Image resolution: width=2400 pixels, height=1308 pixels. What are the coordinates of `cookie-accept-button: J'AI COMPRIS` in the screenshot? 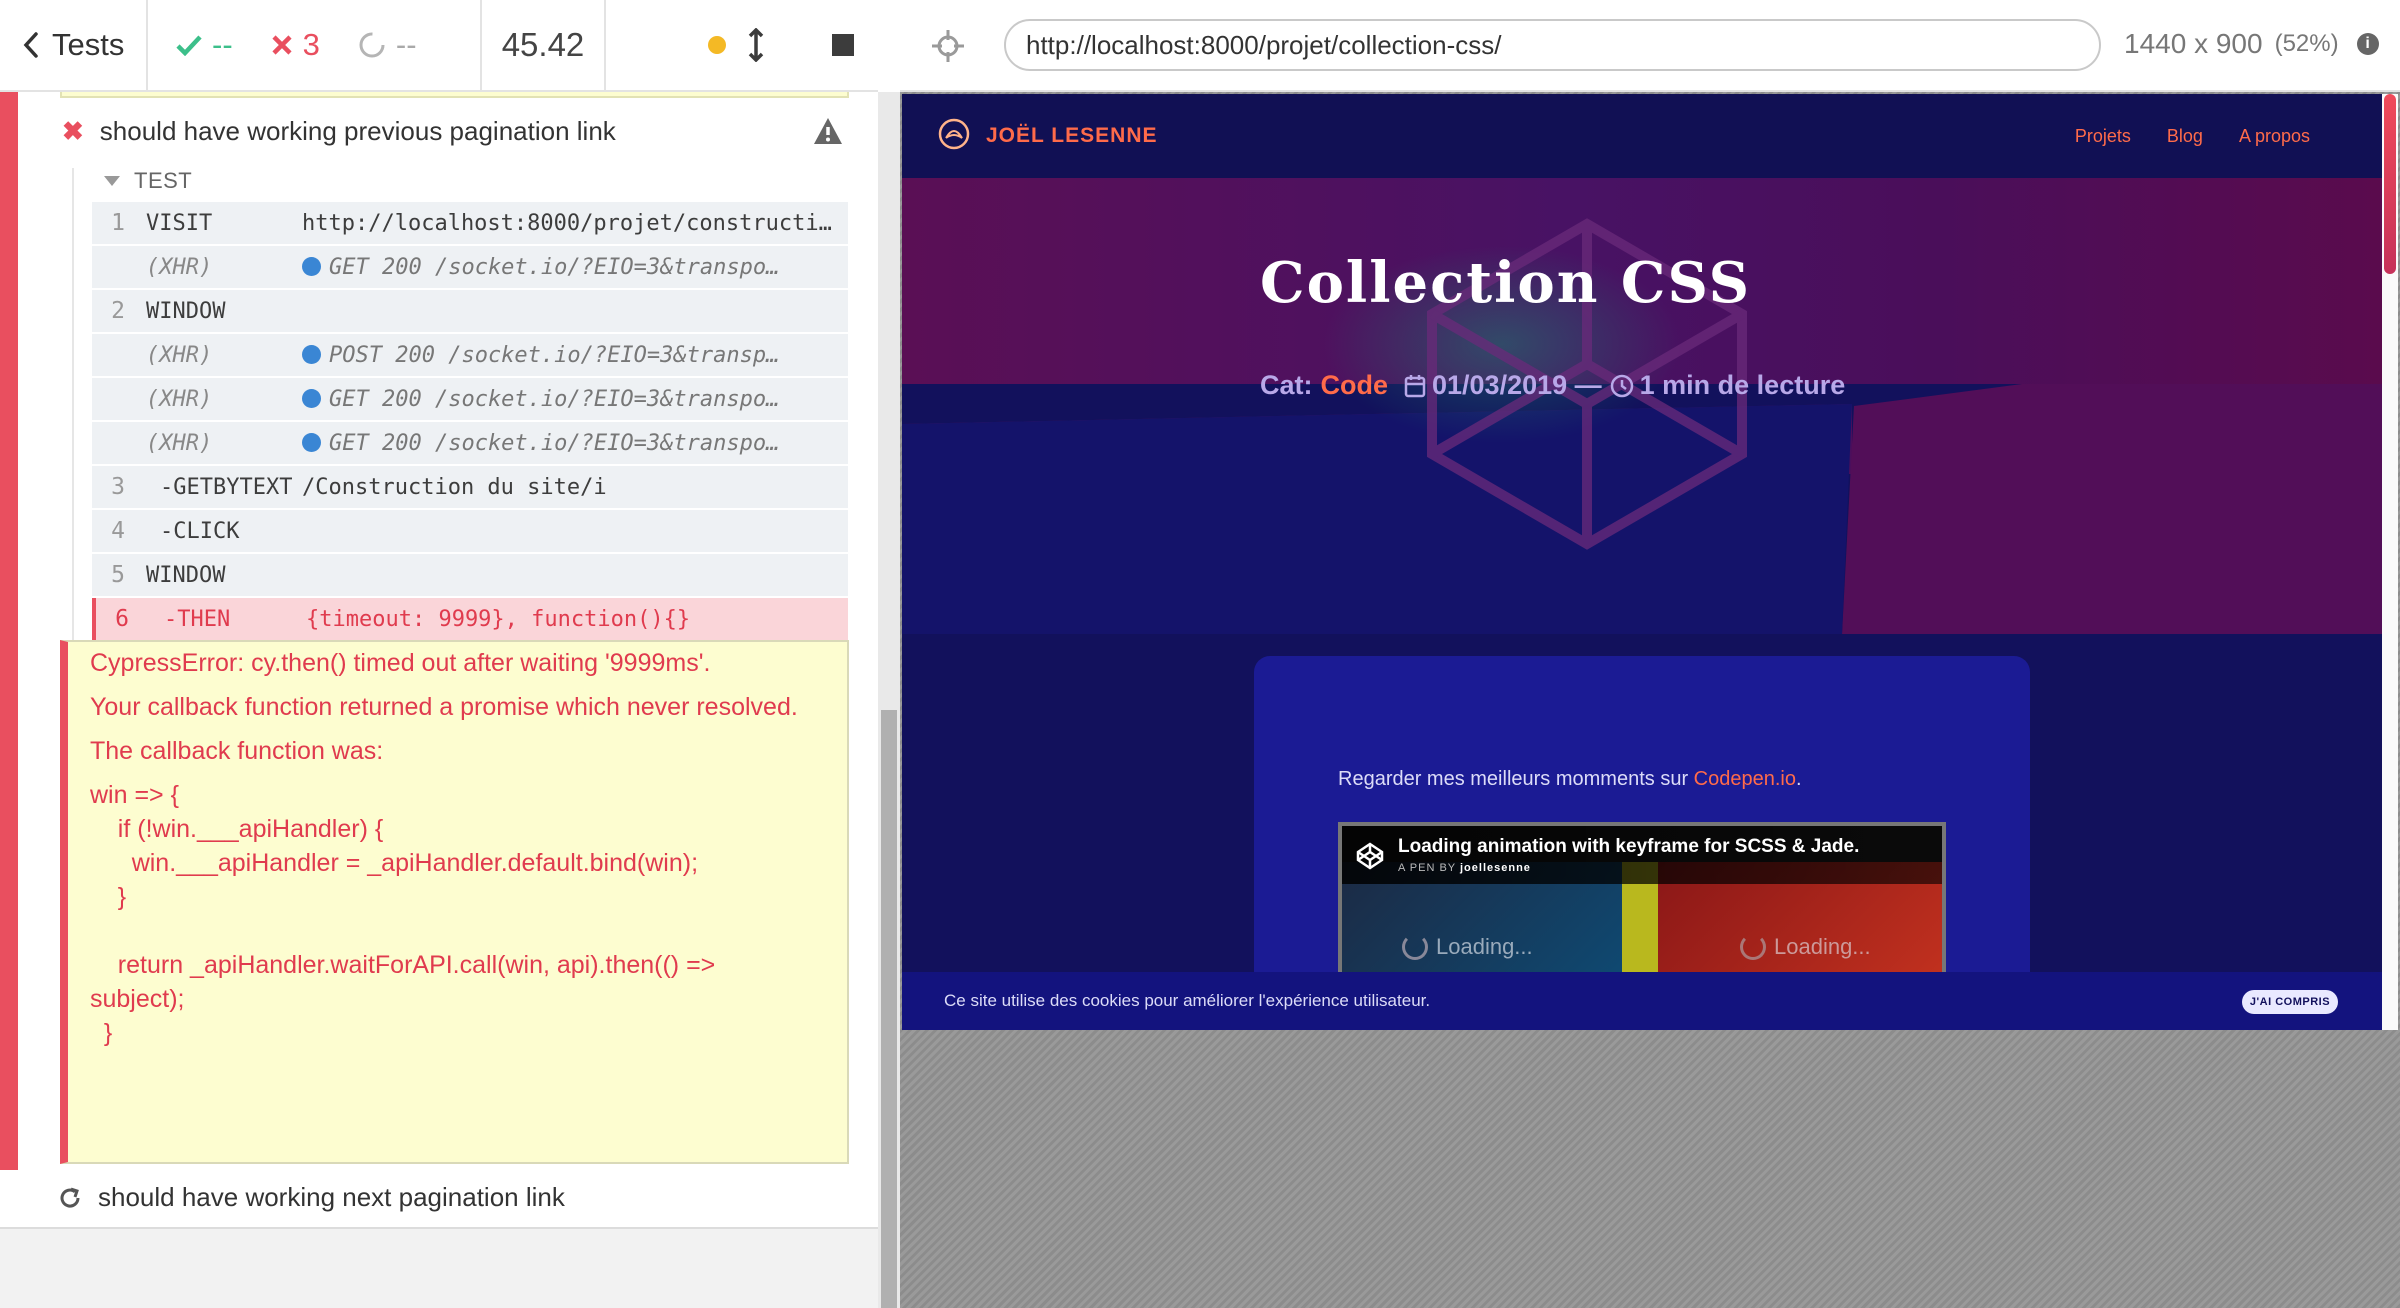 It's located at (2290, 1002).